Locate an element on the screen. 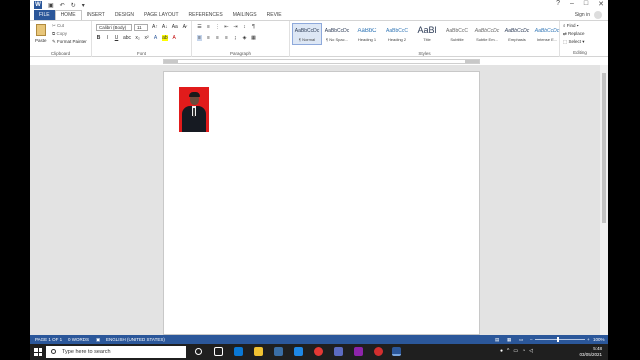 Image resolution: width=640 pixels, height=360 pixels. style-subtitle: AaBbCcC Subtitle is located at coordinates (457, 34).